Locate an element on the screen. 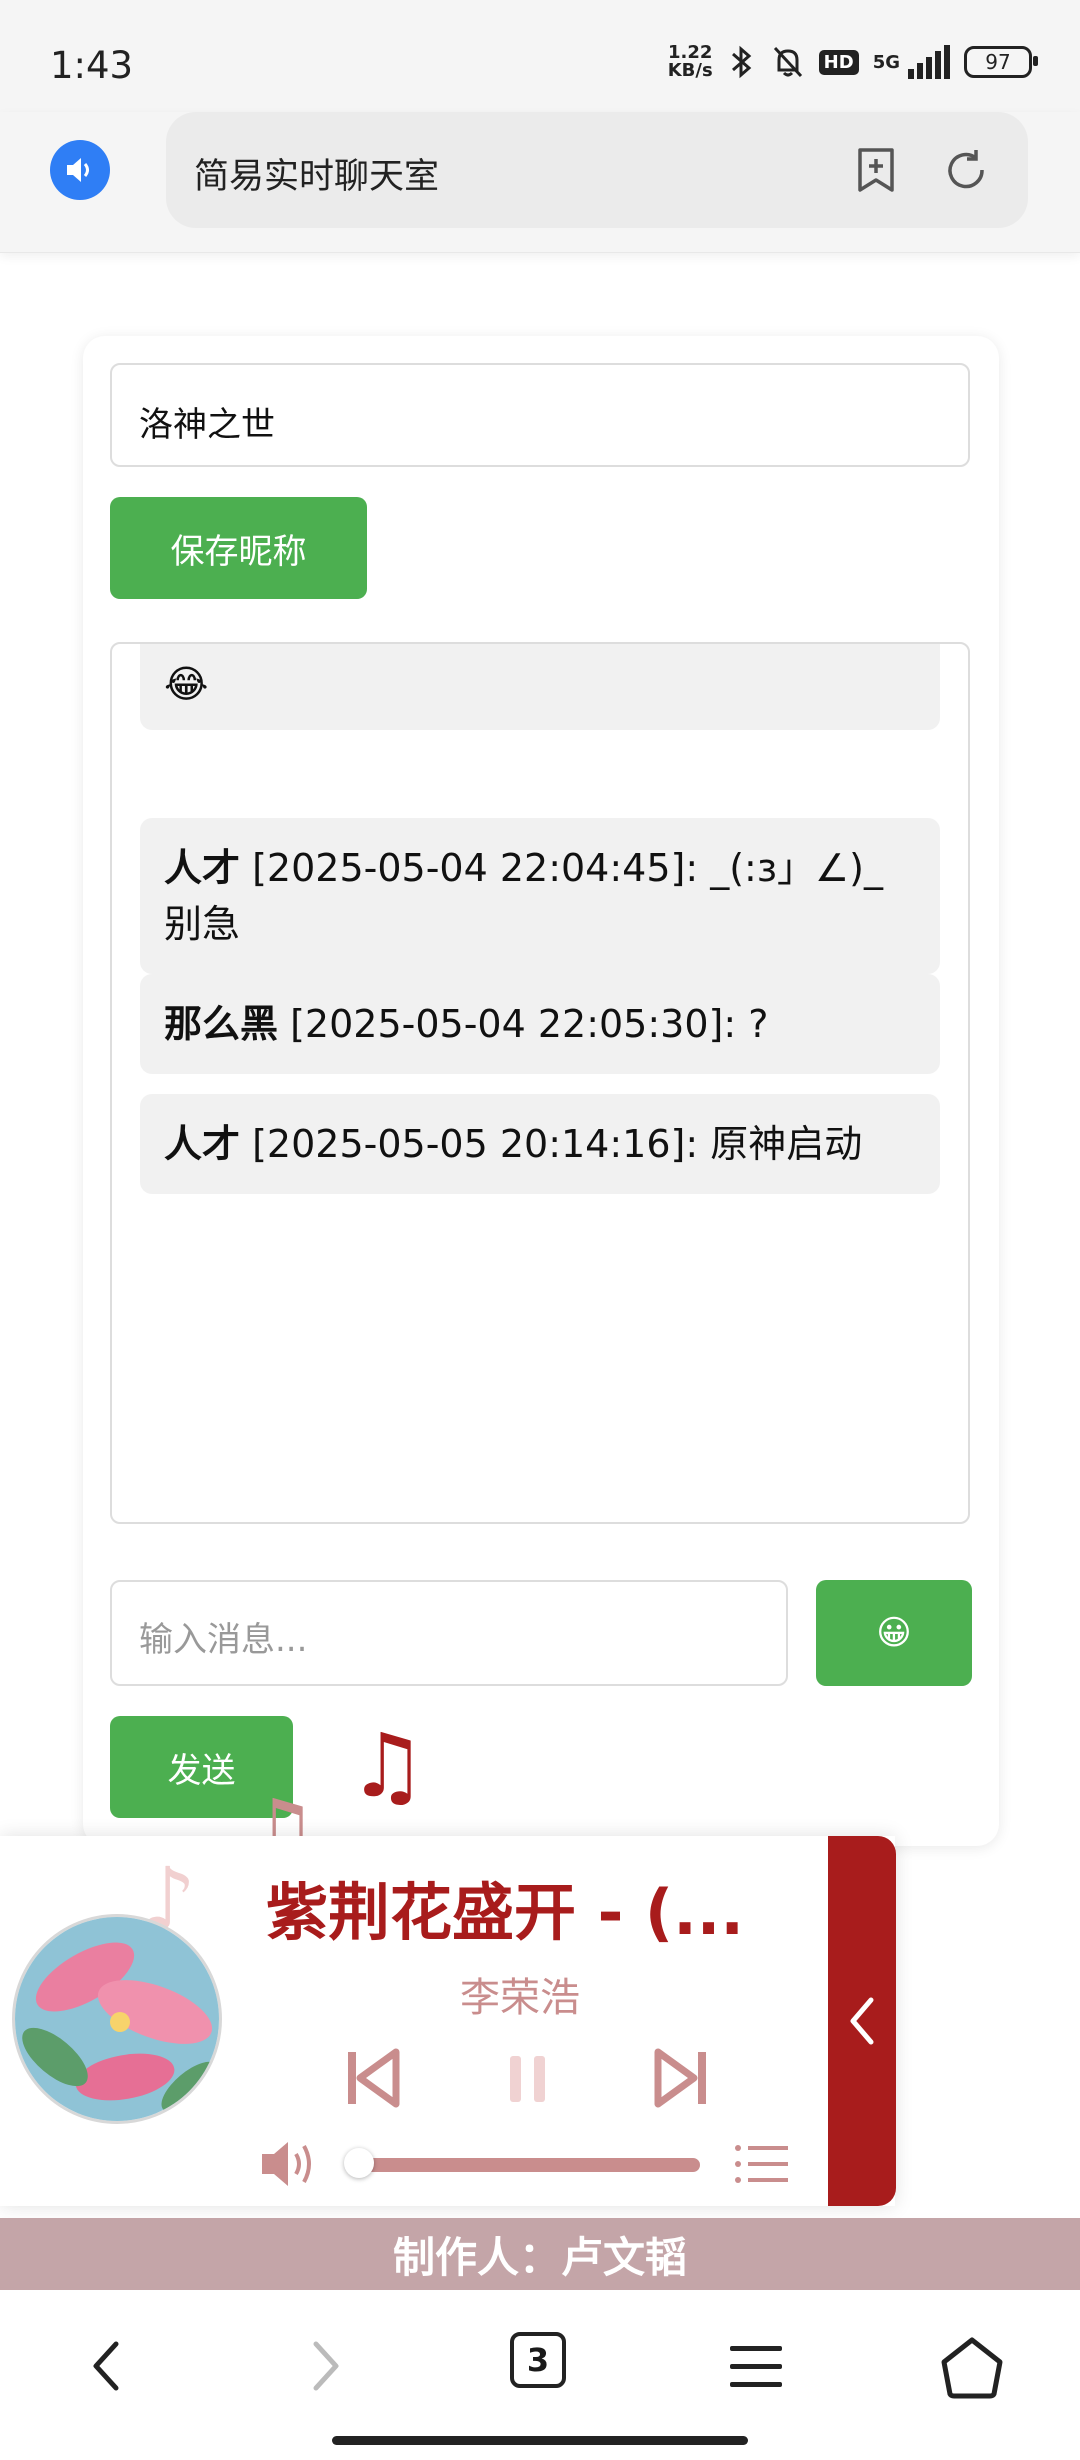 Image resolution: width=1080 pixels, height=2460 pixels. chat-message: 人才 [2025-05-05 20:14:16]: 原神启动 is located at coordinates (540, 1144).